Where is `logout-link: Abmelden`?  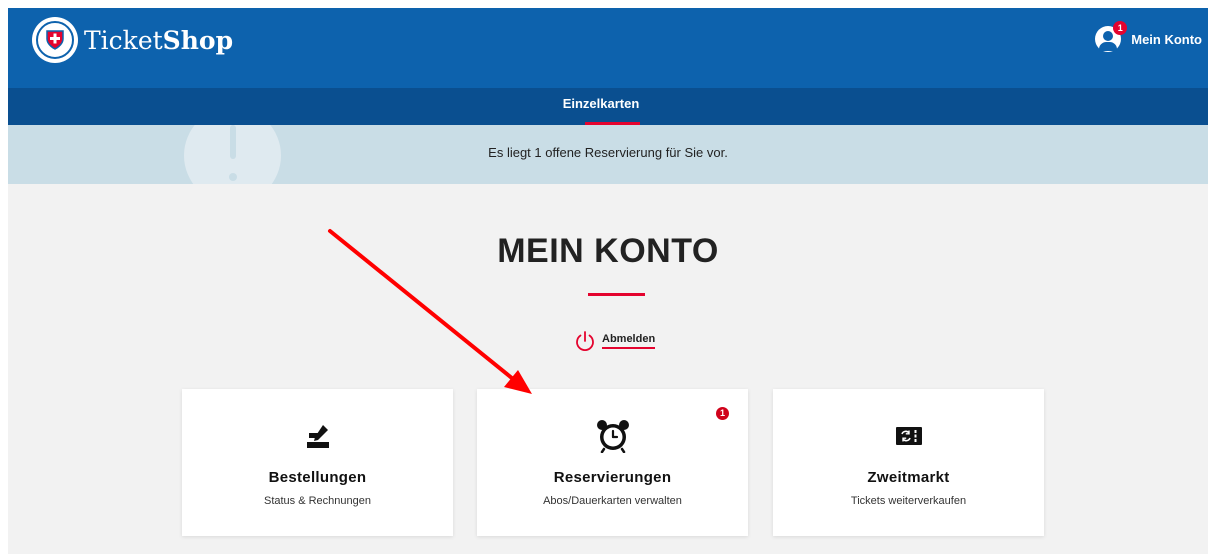 logout-link: Abmelden is located at coordinates (615, 341).